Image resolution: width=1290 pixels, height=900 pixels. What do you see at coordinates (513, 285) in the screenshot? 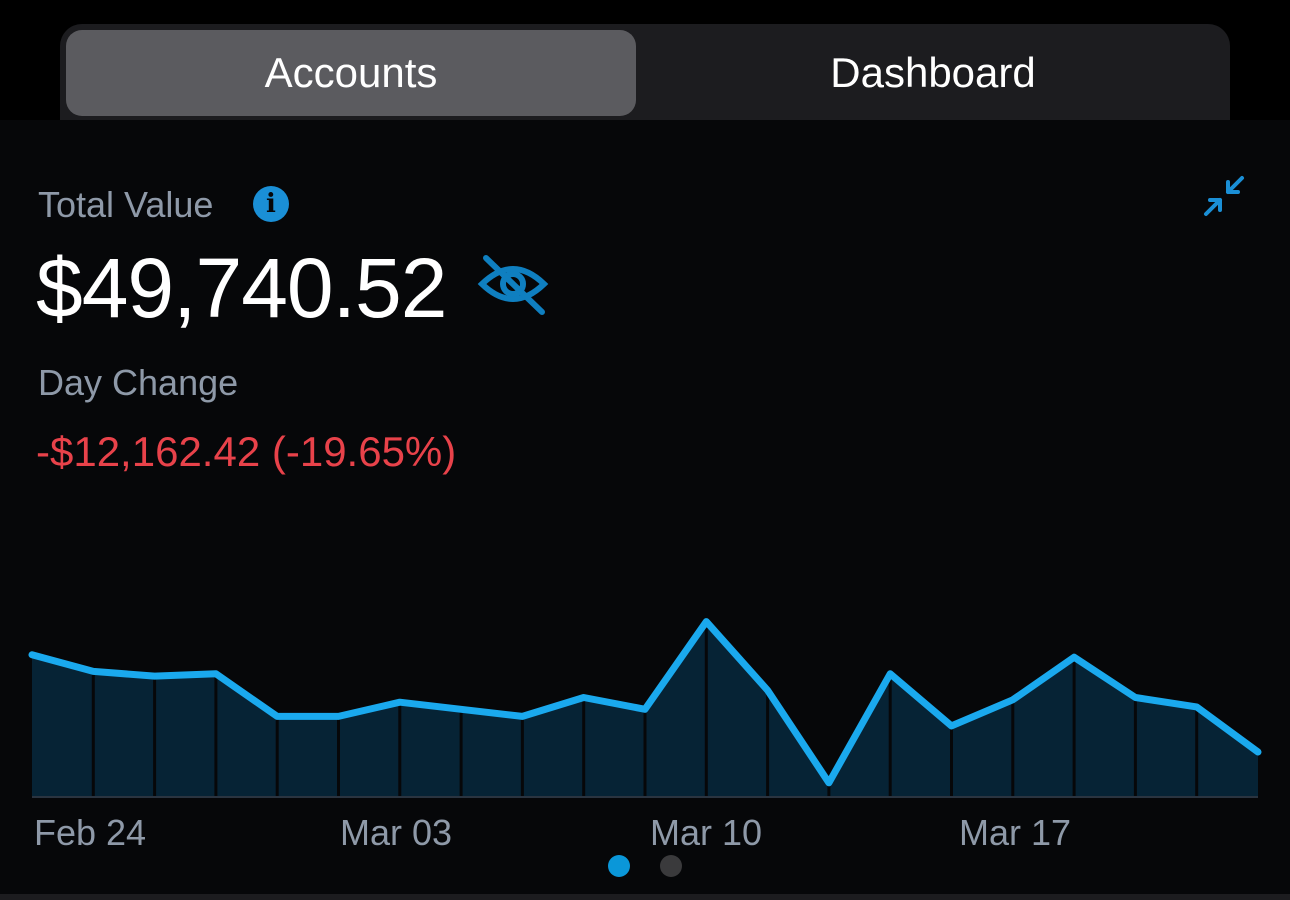
I see `eye-slash-icon` at bounding box center [513, 285].